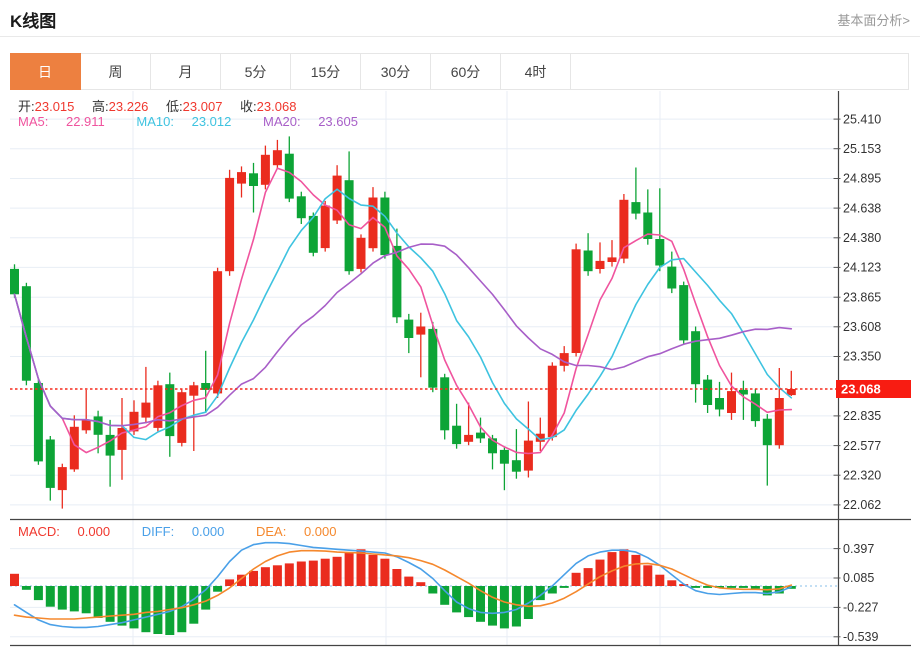  I want to click on axis-tick-label: 25.153, so click(862, 149).